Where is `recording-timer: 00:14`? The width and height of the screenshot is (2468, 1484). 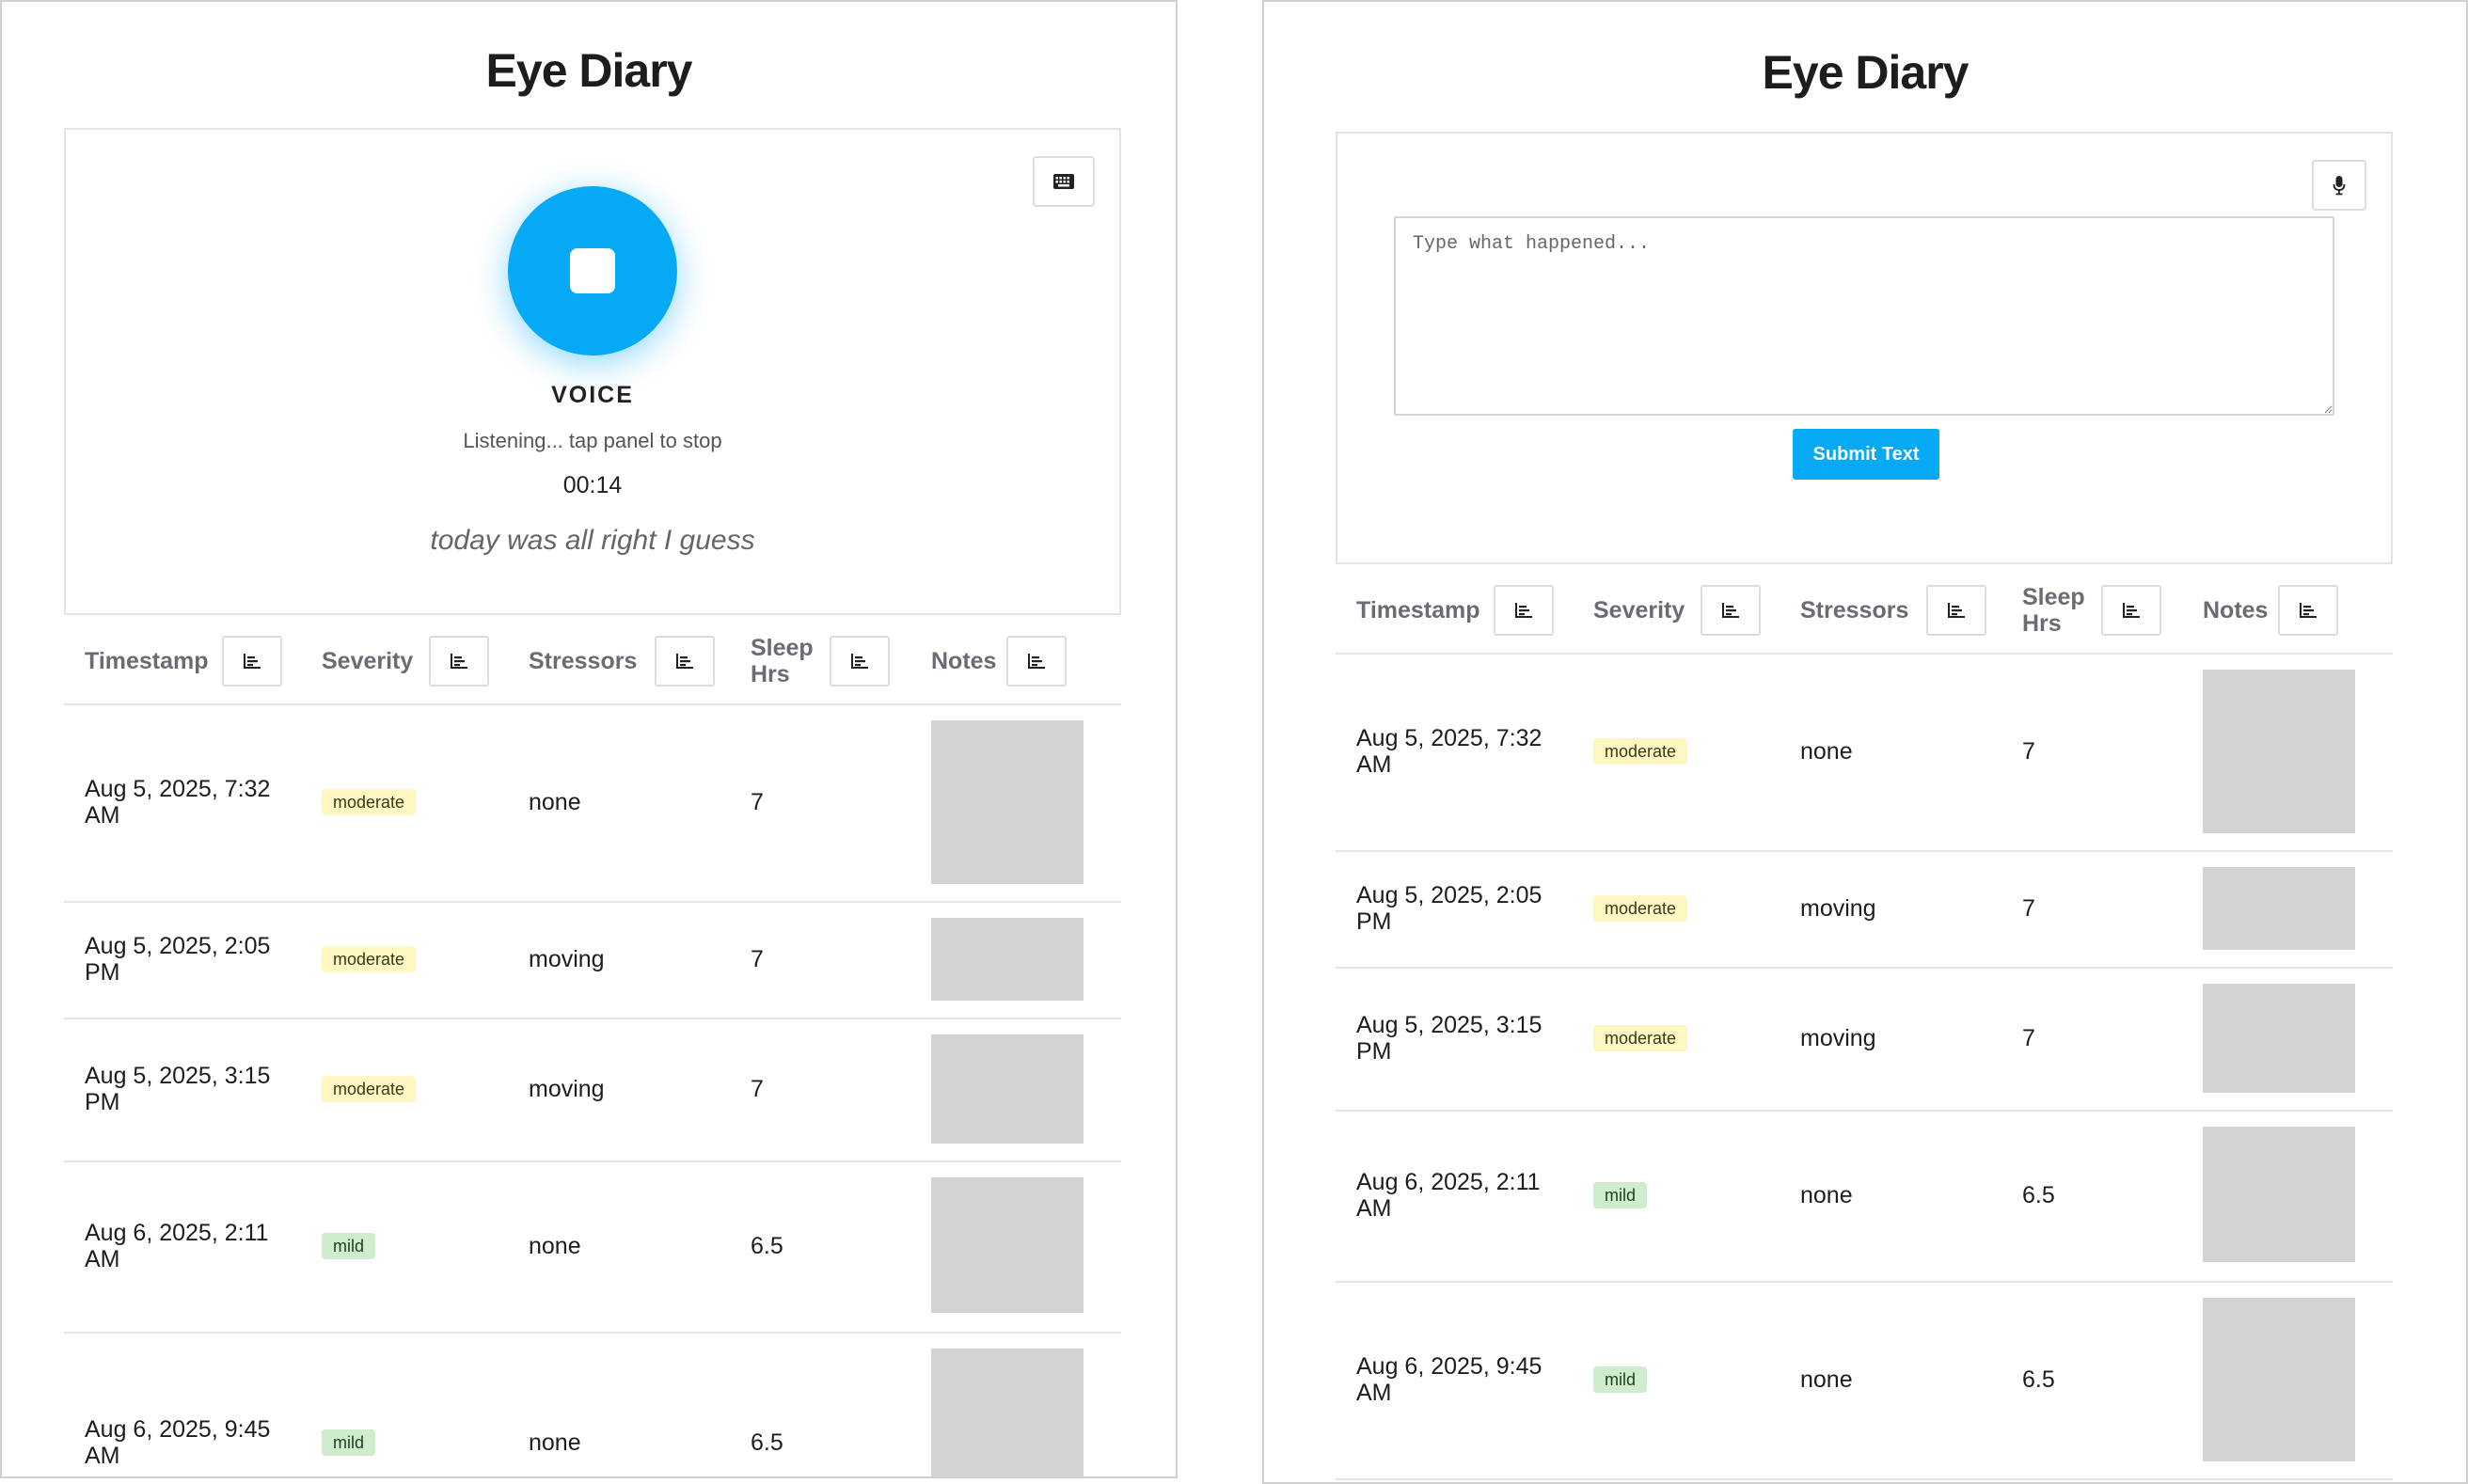 recording-timer: 00:14 is located at coordinates (592, 485).